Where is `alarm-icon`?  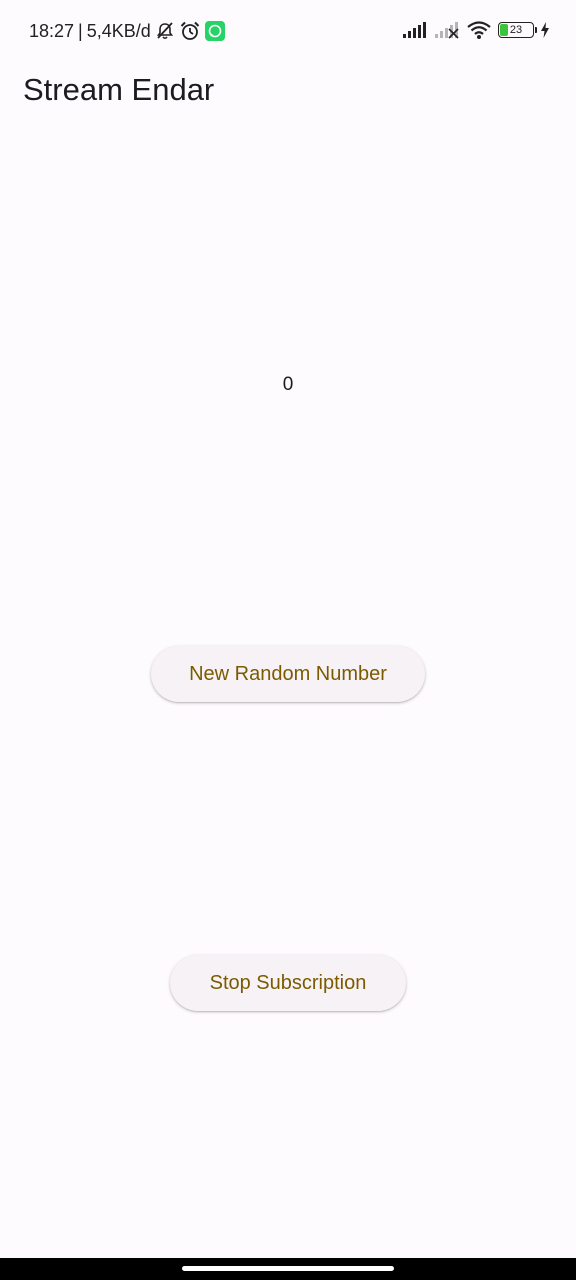 alarm-icon is located at coordinates (190, 31).